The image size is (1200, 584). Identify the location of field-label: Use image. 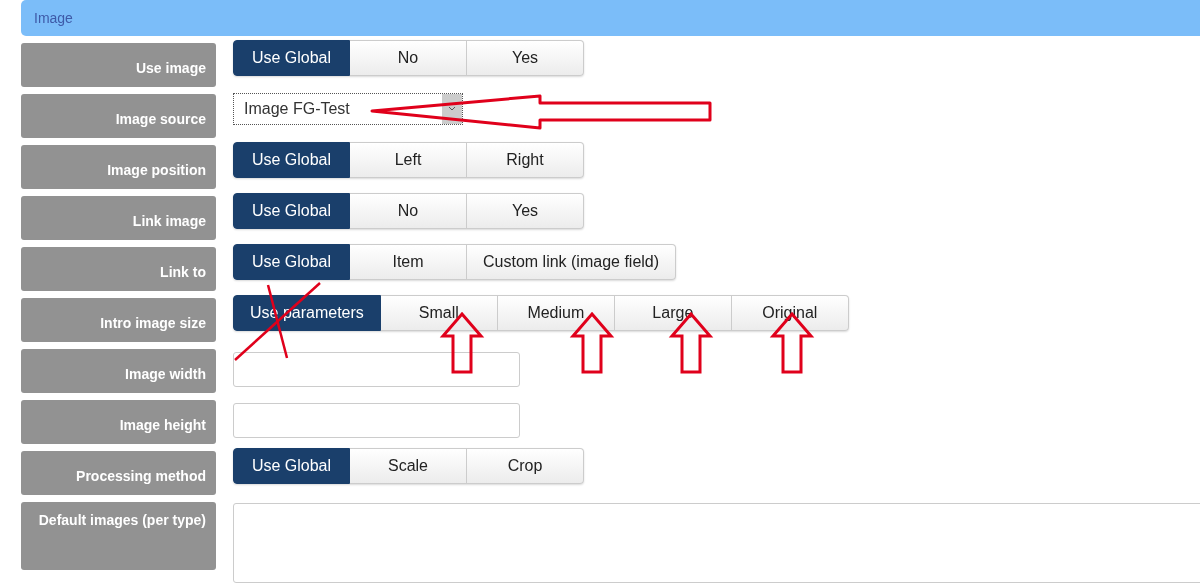
(118, 65).